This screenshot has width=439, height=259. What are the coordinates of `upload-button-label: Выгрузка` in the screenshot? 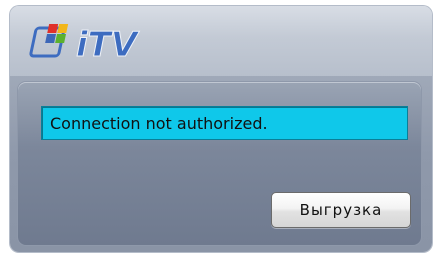 It's located at (341, 210).